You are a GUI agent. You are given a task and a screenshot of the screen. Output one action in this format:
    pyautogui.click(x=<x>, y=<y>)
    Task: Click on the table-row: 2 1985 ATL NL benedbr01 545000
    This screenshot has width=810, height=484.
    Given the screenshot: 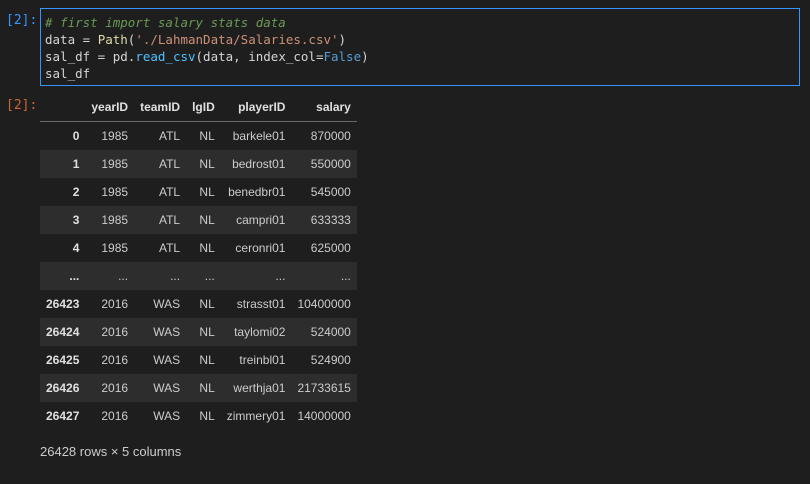 What is the action you would take?
    pyautogui.click(x=198, y=192)
    